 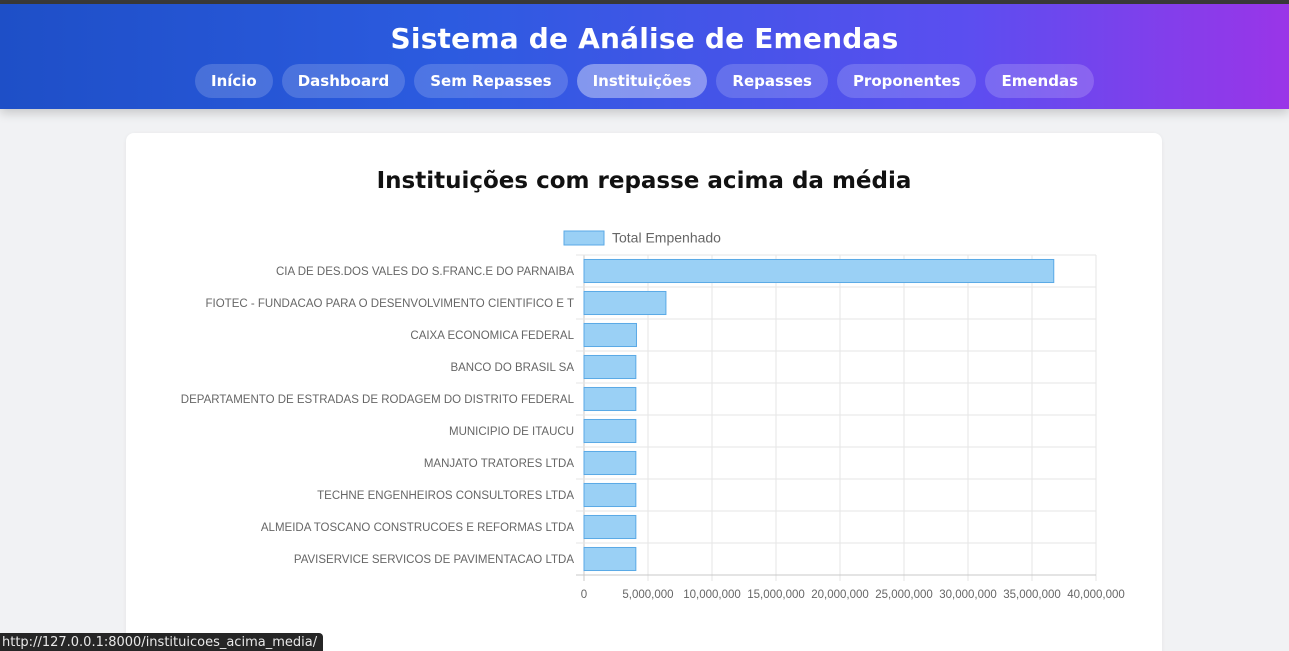 What do you see at coordinates (904, 595) in the screenshot?
I see `x-tick-label: 25,000,000` at bounding box center [904, 595].